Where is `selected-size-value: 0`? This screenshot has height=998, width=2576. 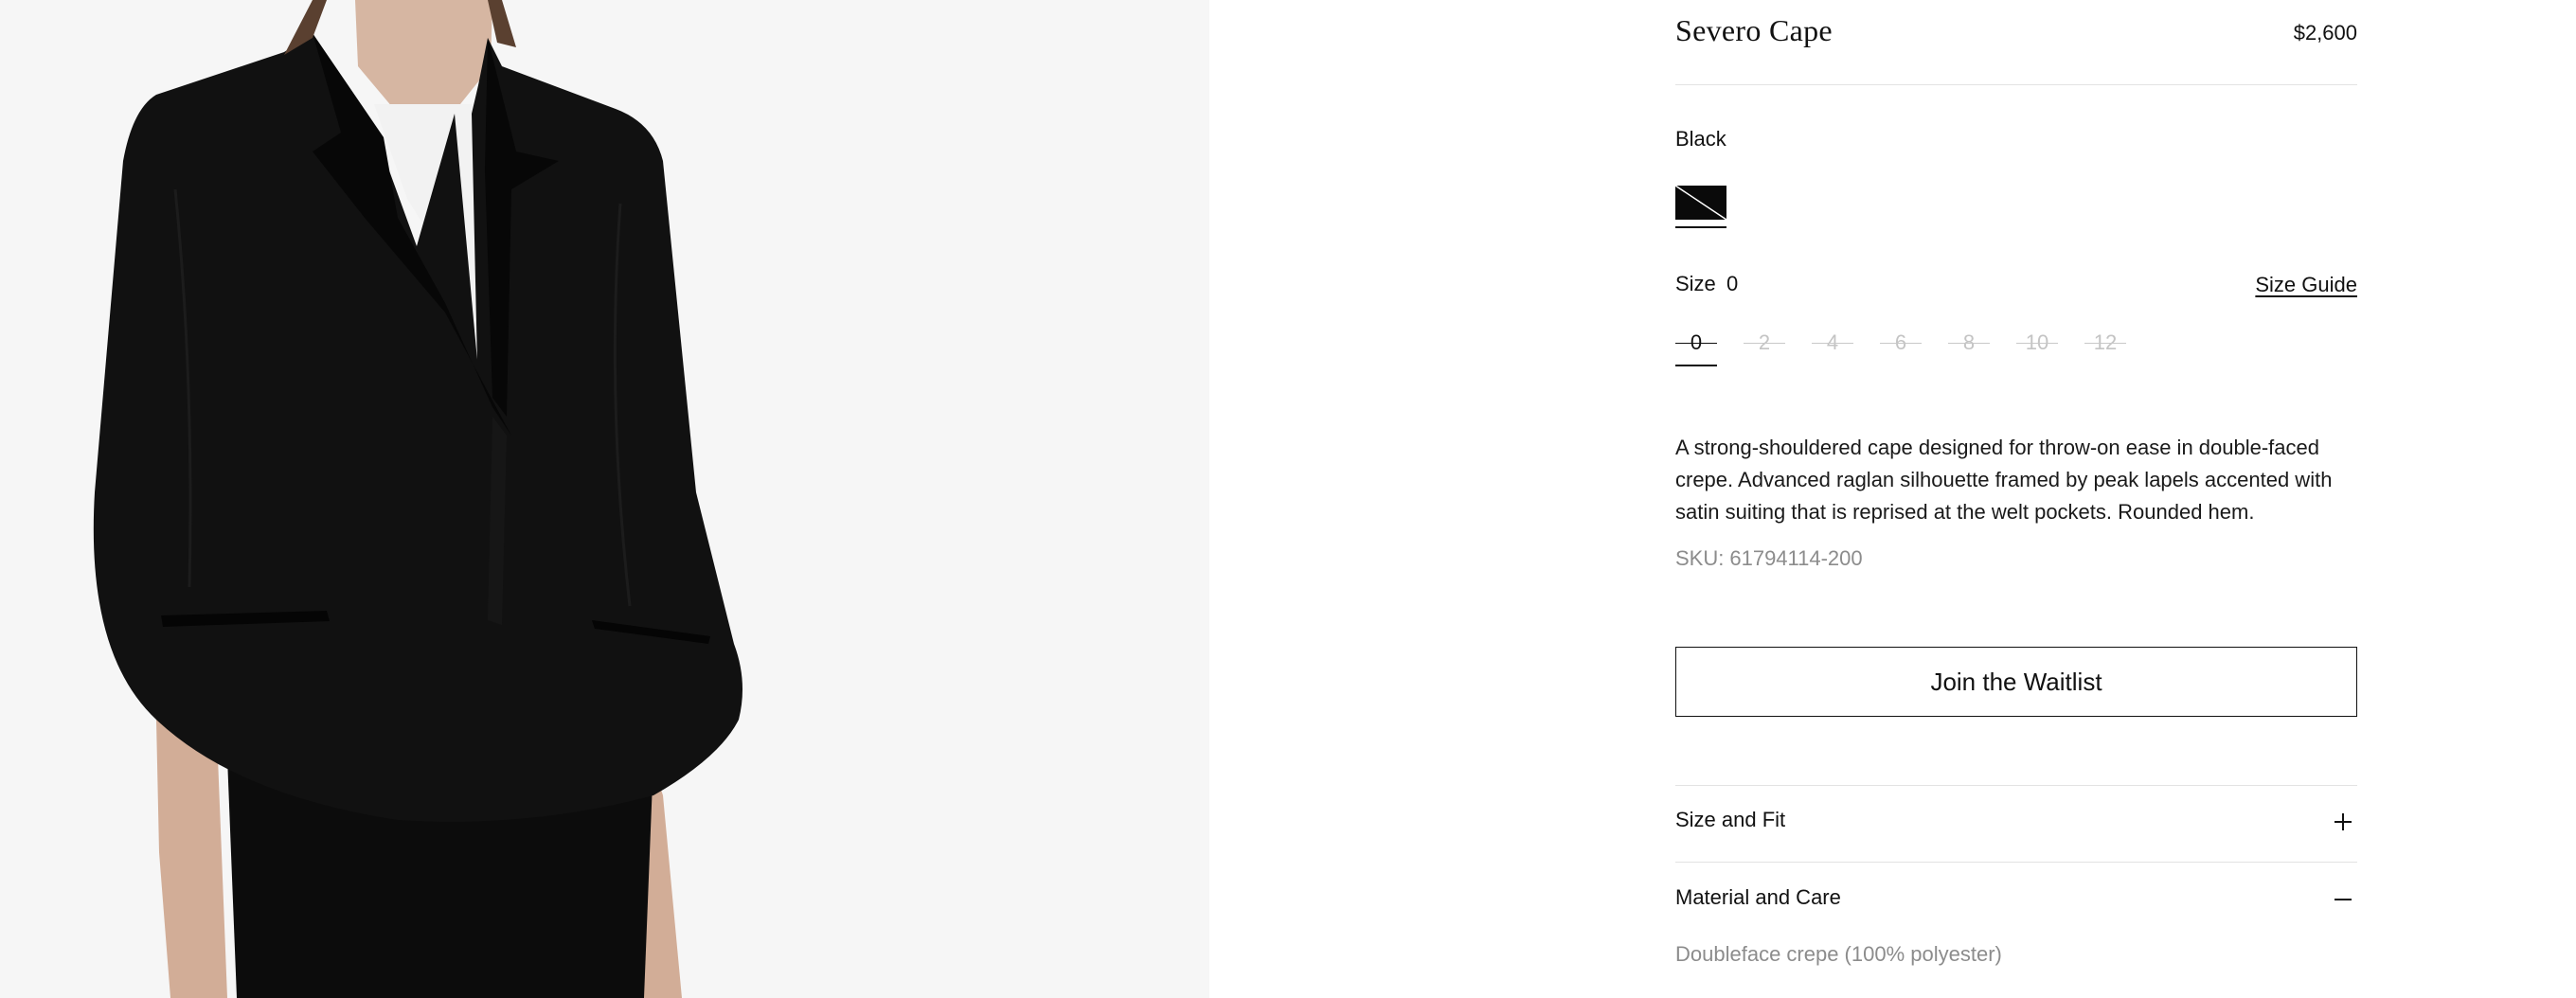 selected-size-value: 0 is located at coordinates (1732, 284).